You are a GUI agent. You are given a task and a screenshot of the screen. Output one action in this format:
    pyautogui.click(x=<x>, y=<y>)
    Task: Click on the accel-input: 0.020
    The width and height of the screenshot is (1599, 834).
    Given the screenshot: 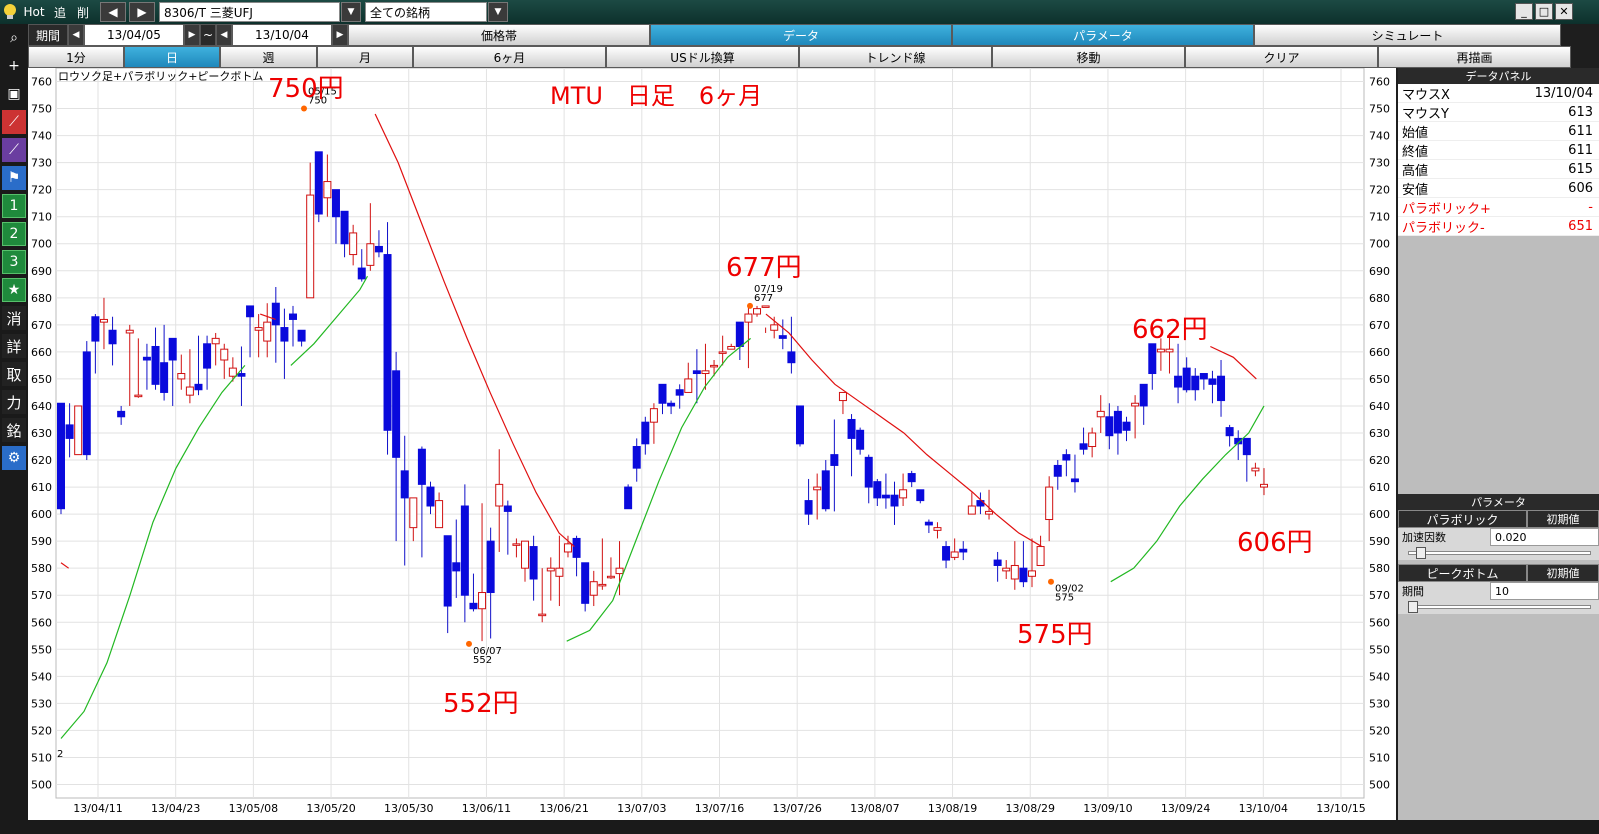 What is the action you would take?
    pyautogui.click(x=1544, y=537)
    